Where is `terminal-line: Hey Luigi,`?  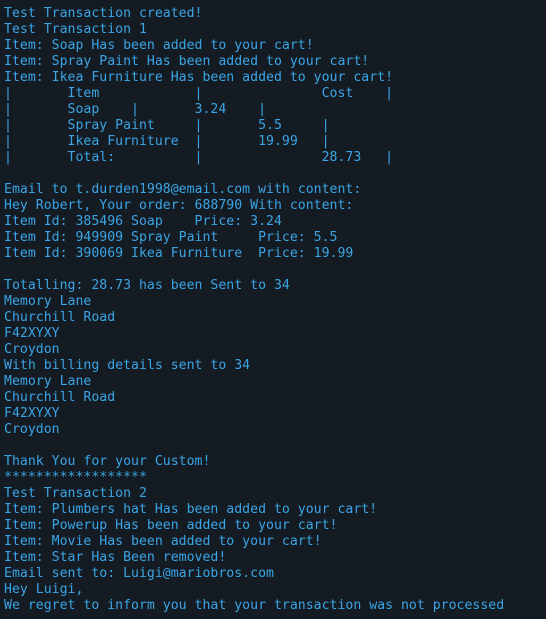 terminal-line: Hey Luigi, is located at coordinates (44, 589).